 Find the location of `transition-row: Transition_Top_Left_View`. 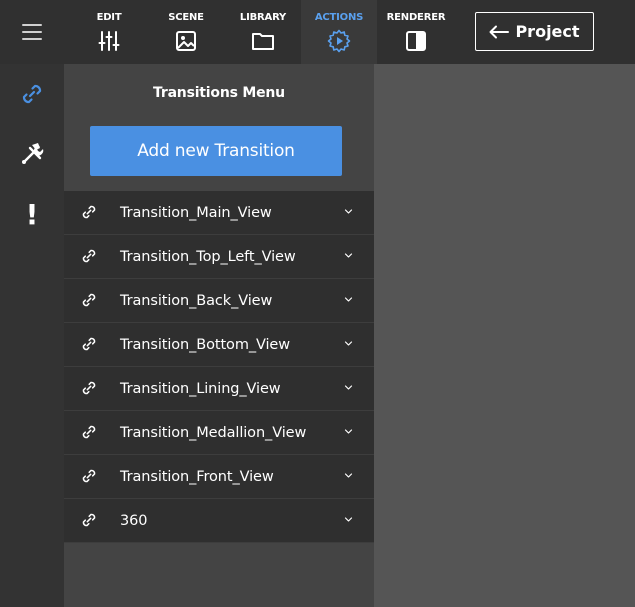

transition-row: Transition_Top_Left_View is located at coordinates (219, 257).